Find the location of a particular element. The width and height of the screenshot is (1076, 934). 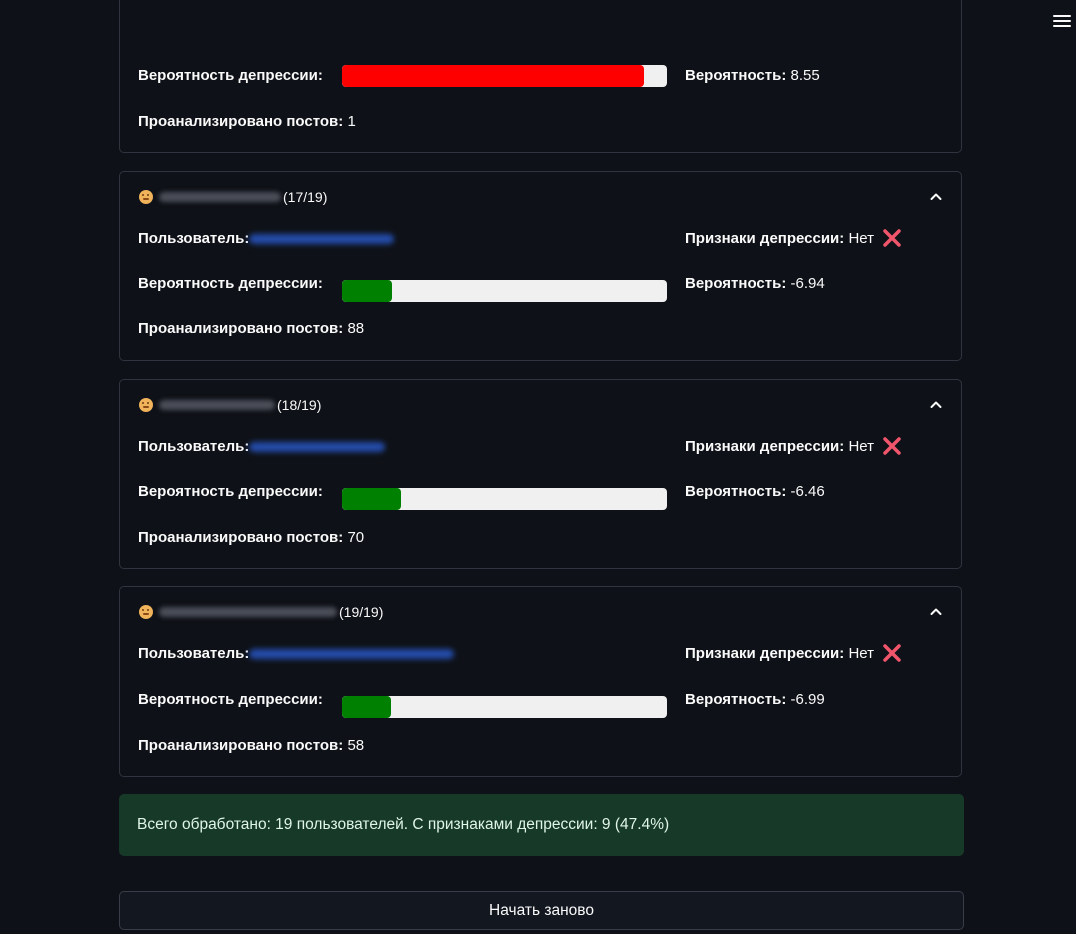

probability-value-row: Вероятность: -6.99 is located at coordinates (755, 699).